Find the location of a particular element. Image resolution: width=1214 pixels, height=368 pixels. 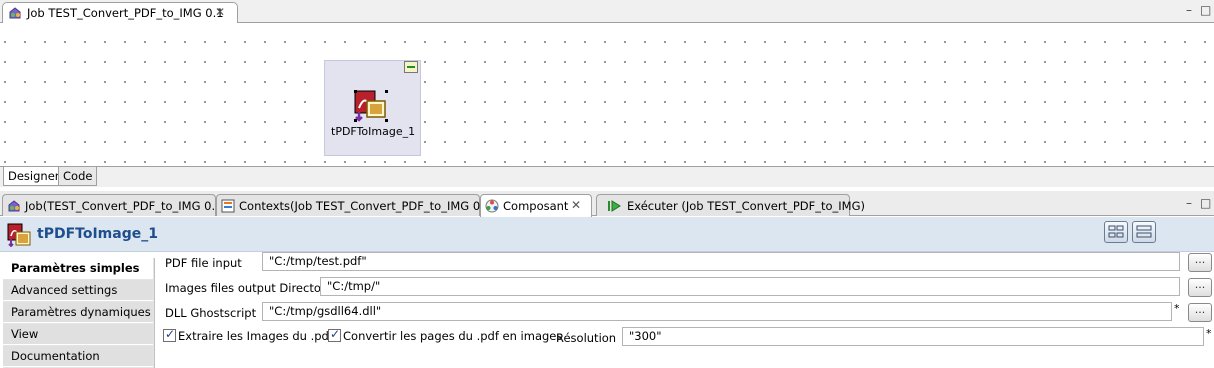

tab-code: Code is located at coordinates (78, 176).